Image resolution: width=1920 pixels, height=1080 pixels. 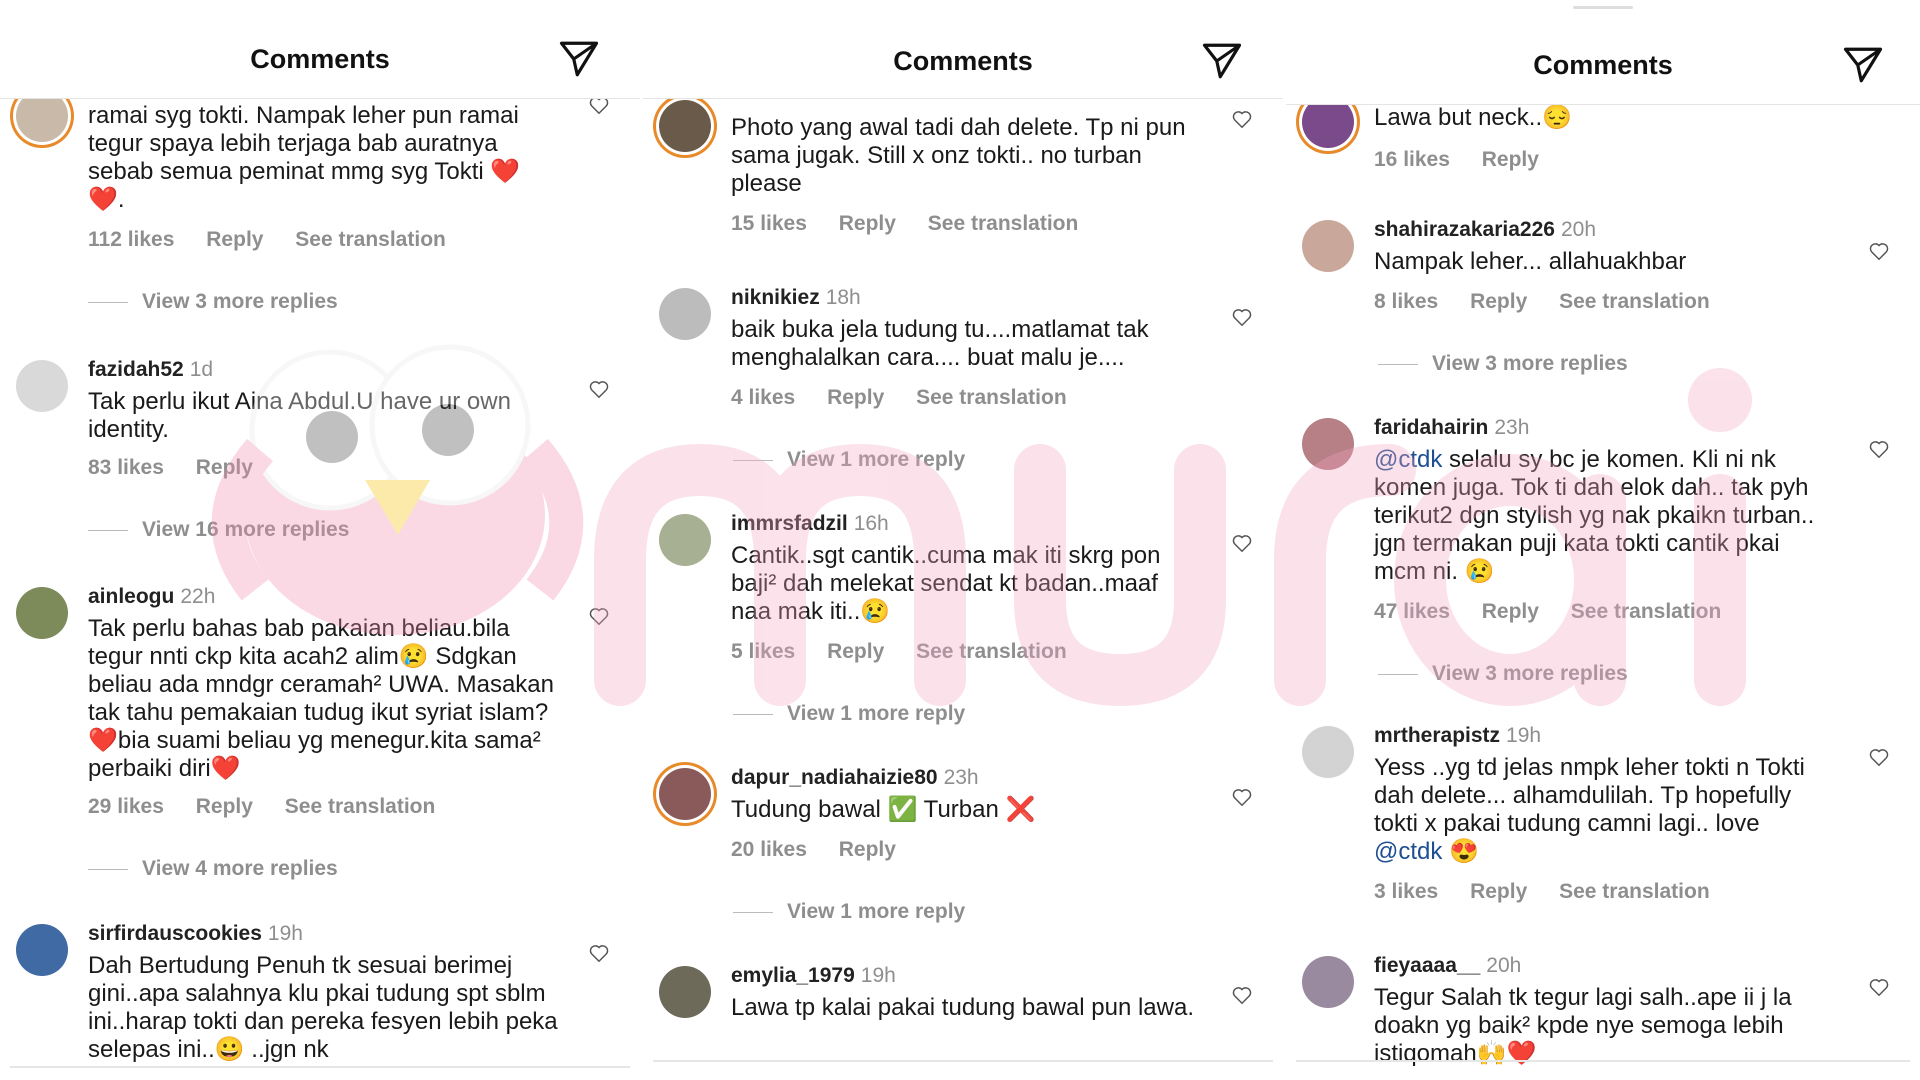 What do you see at coordinates (1412, 159) in the screenshot?
I see `likes-count: 16 likes` at bounding box center [1412, 159].